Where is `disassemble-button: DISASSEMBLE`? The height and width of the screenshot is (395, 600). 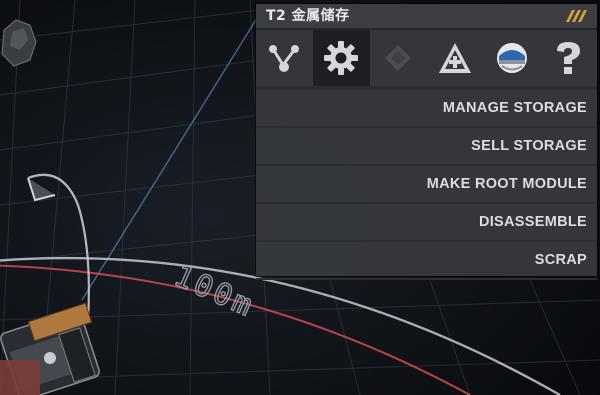
disassemble-button: DISASSEMBLE is located at coordinates (426, 223).